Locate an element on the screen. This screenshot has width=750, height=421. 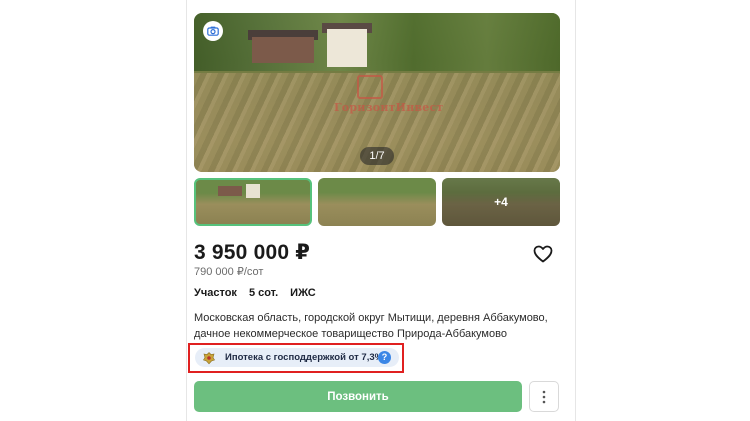
watermark-logo-icon is located at coordinates (370, 87).